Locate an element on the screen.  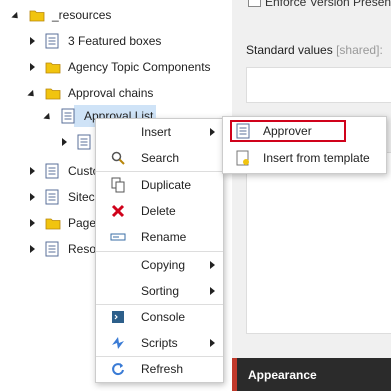
enforce-version-label: Enforce Version Presence is located at coordinates (328, 4).